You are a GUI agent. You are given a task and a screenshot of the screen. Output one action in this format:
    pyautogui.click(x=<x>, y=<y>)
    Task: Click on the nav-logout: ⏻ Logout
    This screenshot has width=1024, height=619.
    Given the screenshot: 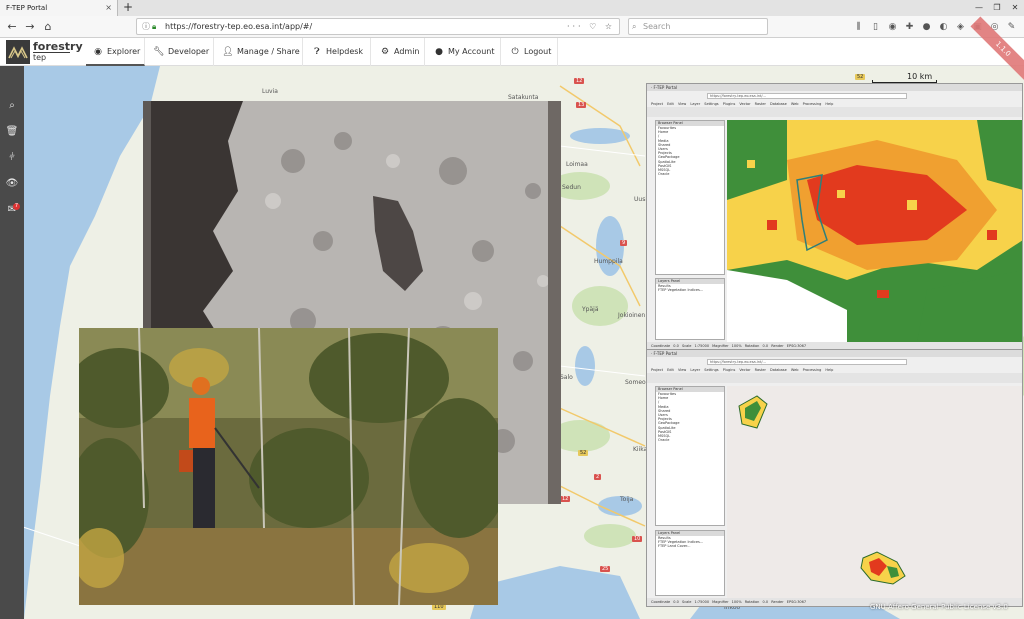 What is the action you would take?
    pyautogui.click(x=530, y=52)
    